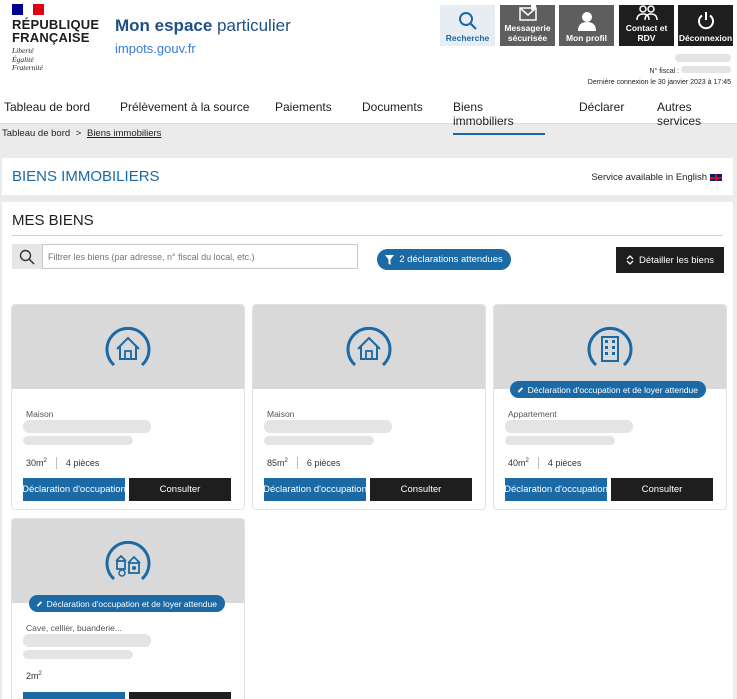 The width and height of the screenshot is (737, 699). I want to click on property-meta: 85m2 6 pièces, so click(303, 463).